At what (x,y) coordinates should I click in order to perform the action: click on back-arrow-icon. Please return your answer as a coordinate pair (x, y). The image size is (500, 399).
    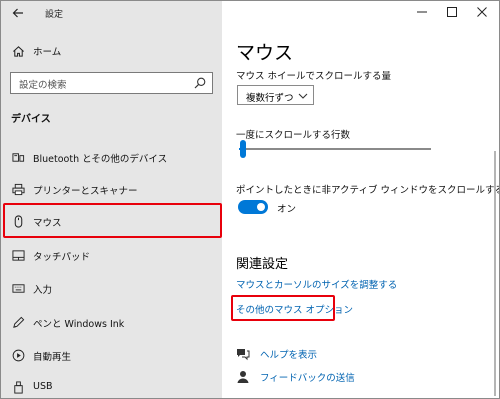
    Looking at the image, I should click on (17, 13).